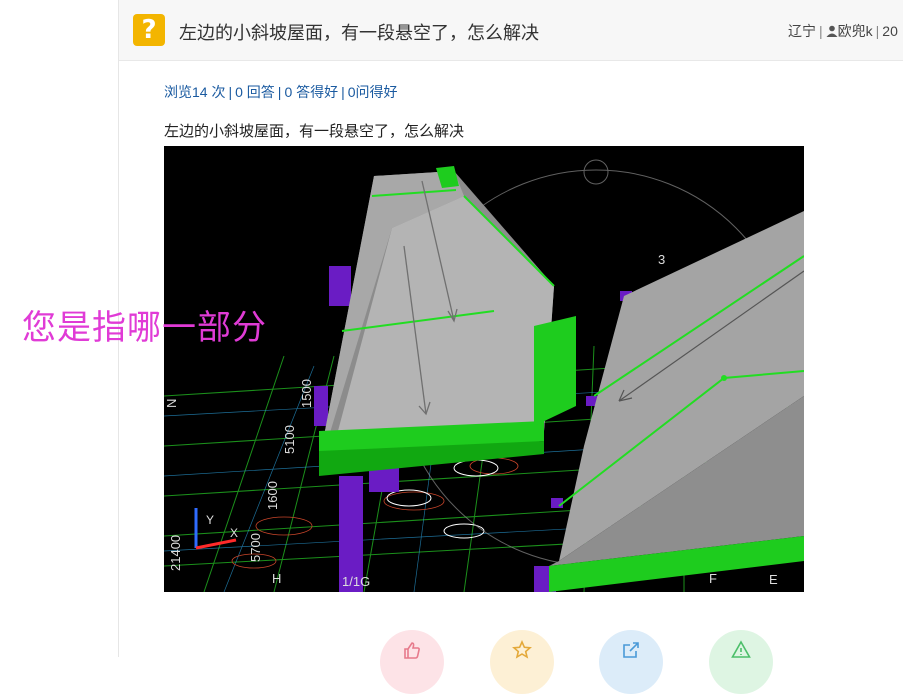  What do you see at coordinates (661, 259) in the screenshot?
I see `cad-label-axis-3: 3` at bounding box center [661, 259].